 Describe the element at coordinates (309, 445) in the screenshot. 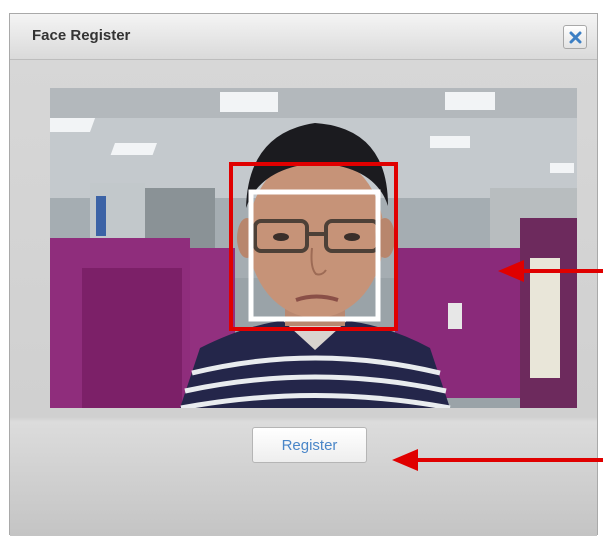

I see `register-button: Register` at that location.